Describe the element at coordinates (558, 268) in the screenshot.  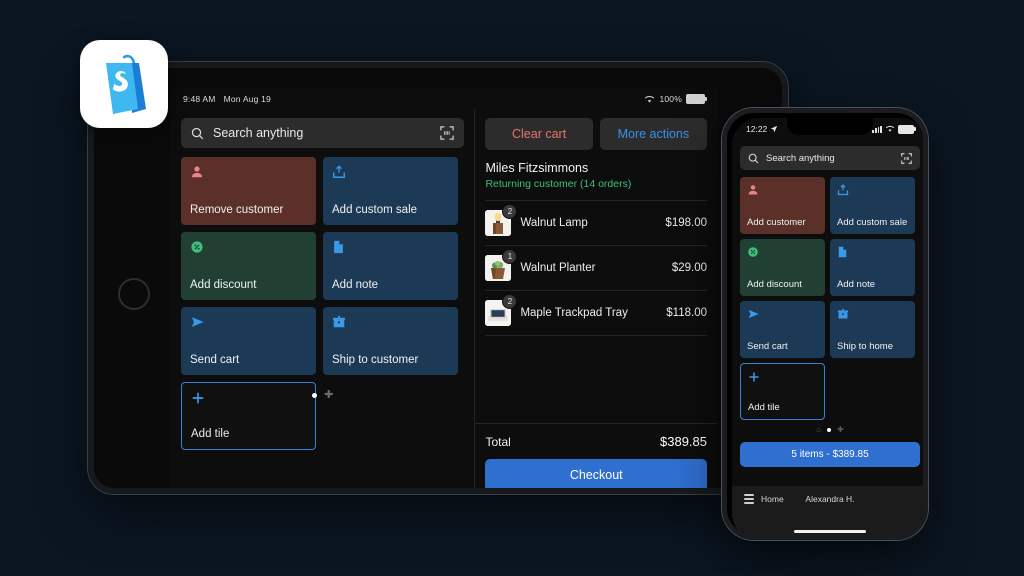
I see `line-item-name: Walnut Planter` at that location.